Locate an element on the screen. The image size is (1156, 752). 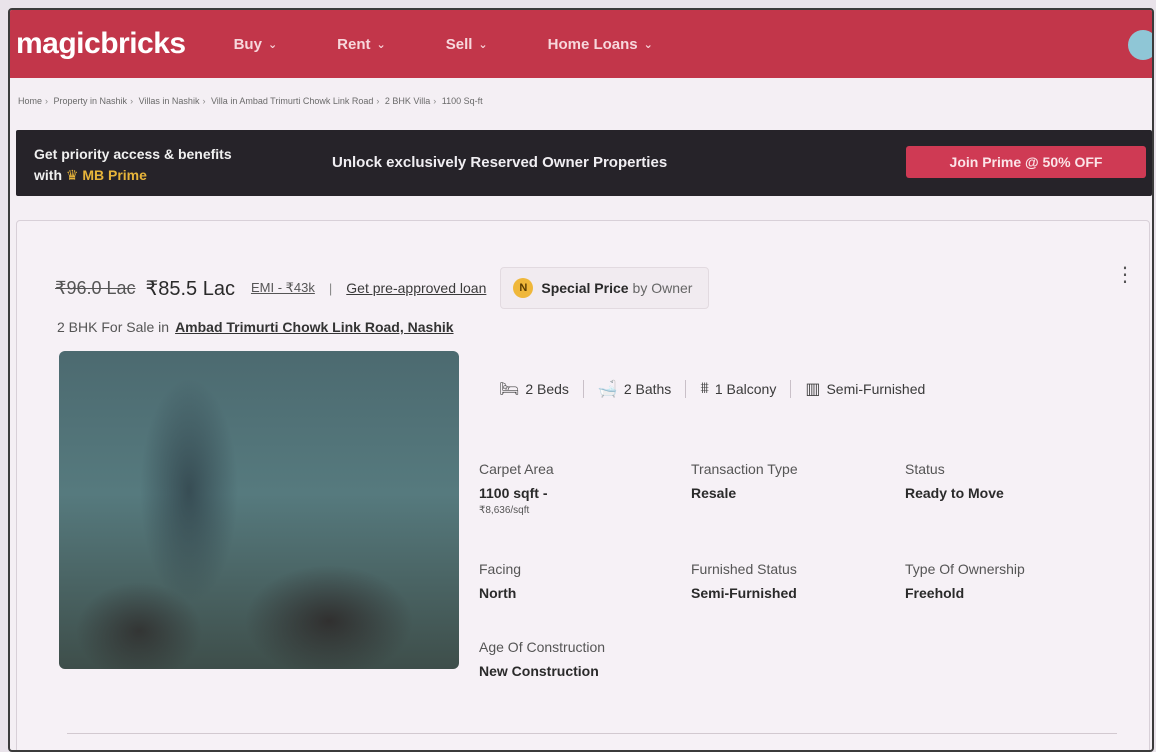
detail-label: Furnished Status is located at coordinates (744, 569).